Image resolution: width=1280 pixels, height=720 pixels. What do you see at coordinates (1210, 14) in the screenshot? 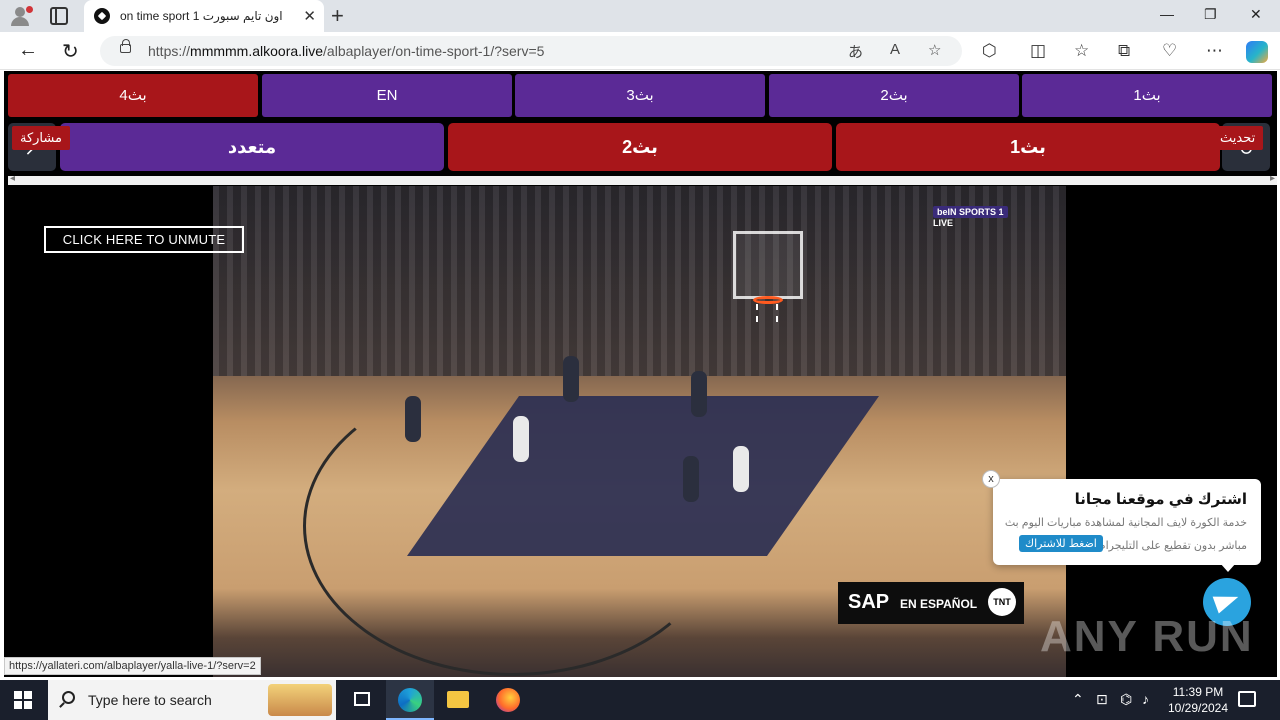
I see `maximize-button: ❐` at bounding box center [1210, 14].